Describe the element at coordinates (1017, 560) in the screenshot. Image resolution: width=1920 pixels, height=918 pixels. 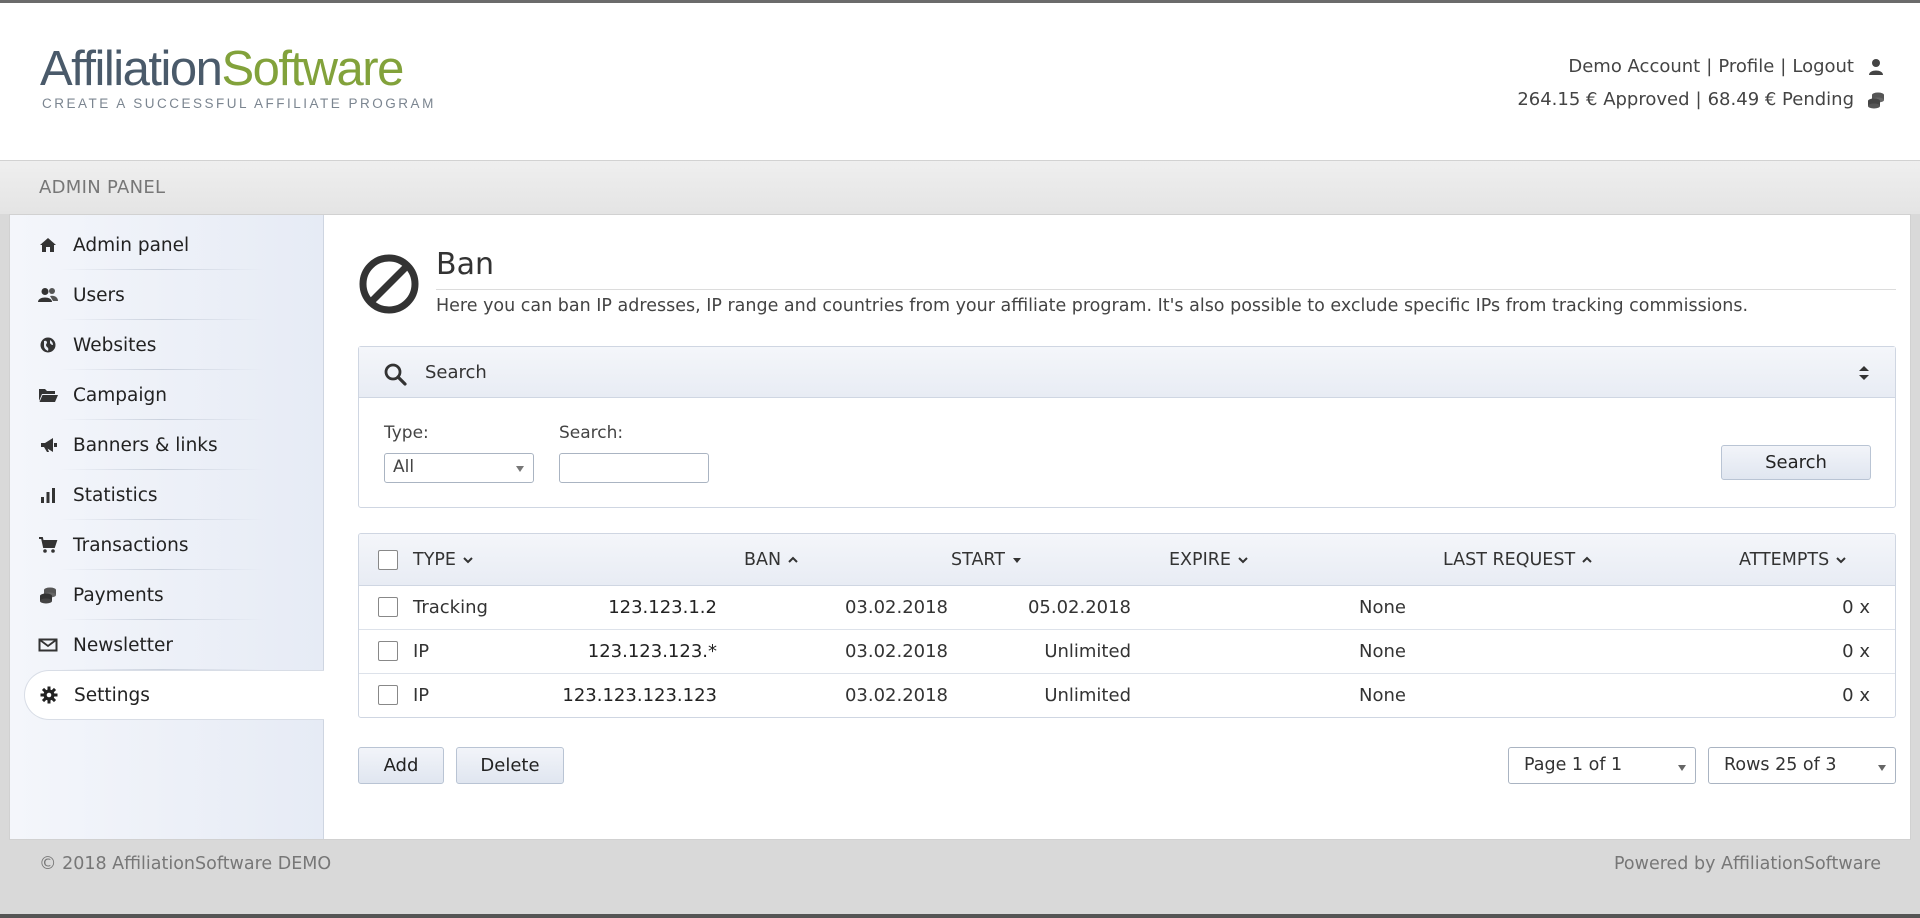
I see `caret-down-icon` at that location.